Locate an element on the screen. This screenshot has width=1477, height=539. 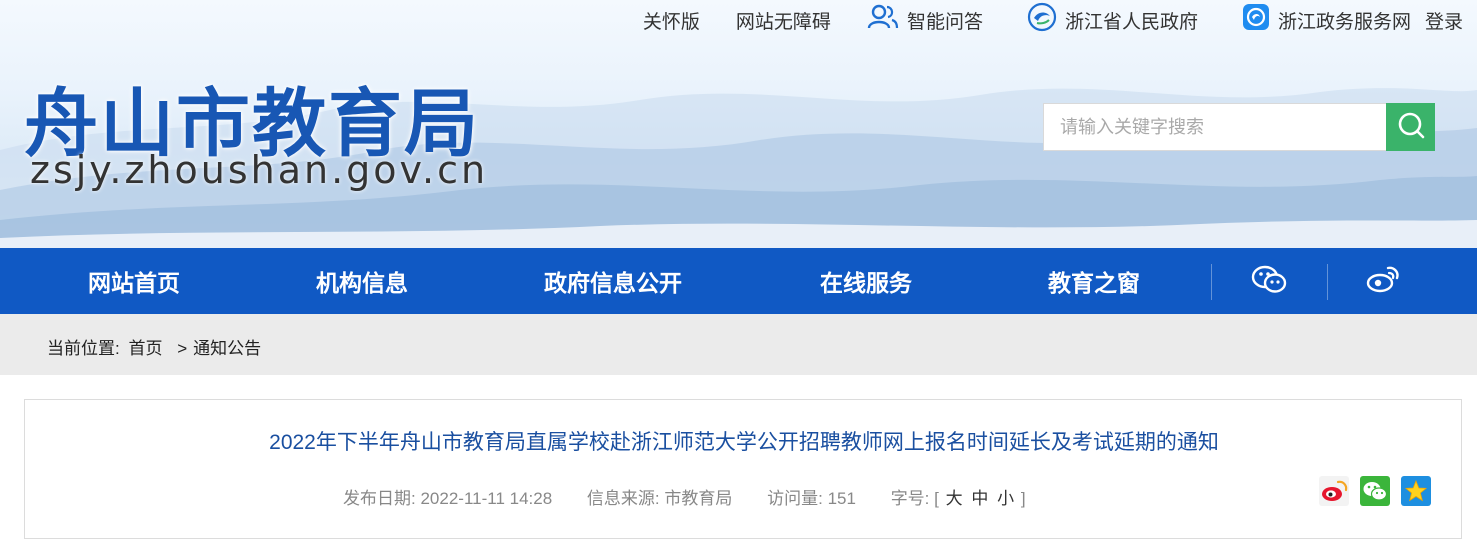
breadcrumb-current-link: 通知公告 is located at coordinates (227, 348).